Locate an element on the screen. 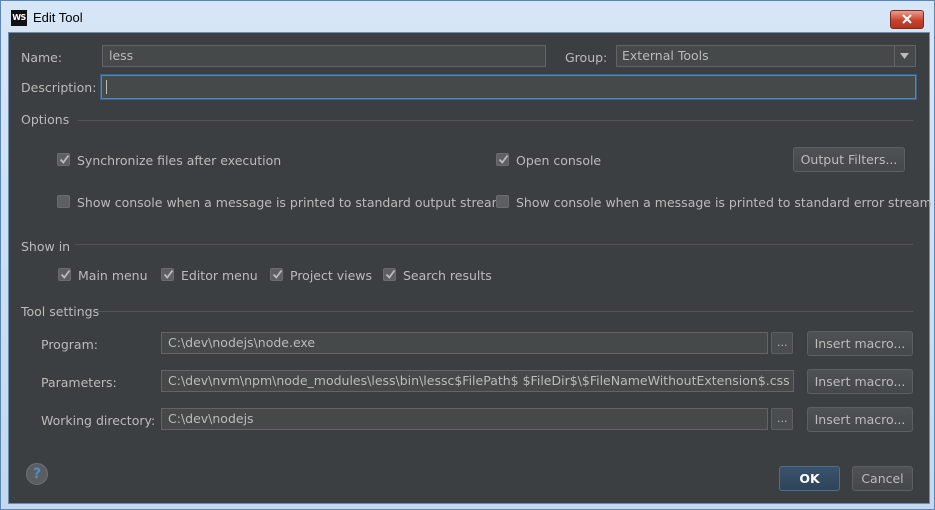 This screenshot has height=510, width=935. text-caret is located at coordinates (106, 86).